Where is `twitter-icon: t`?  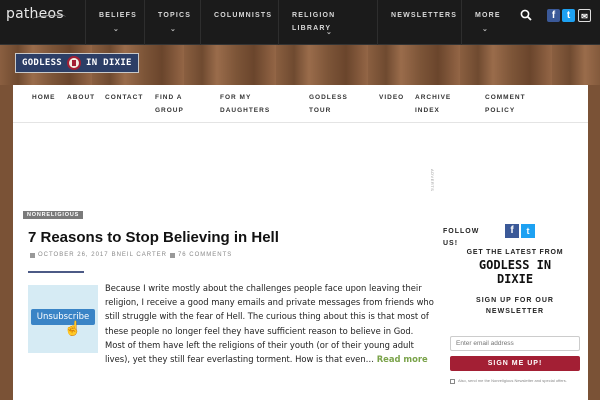
twitter-icon: t is located at coordinates (568, 15).